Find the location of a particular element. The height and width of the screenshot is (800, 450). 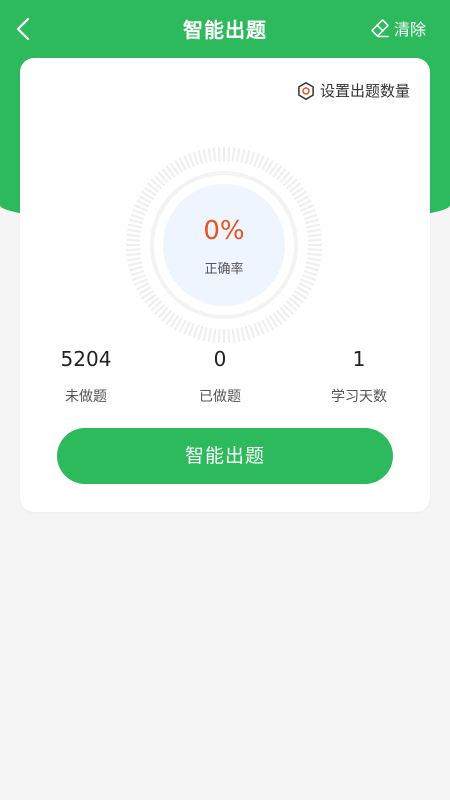

stat-undone: 5204 未做题 is located at coordinates (86, 376).